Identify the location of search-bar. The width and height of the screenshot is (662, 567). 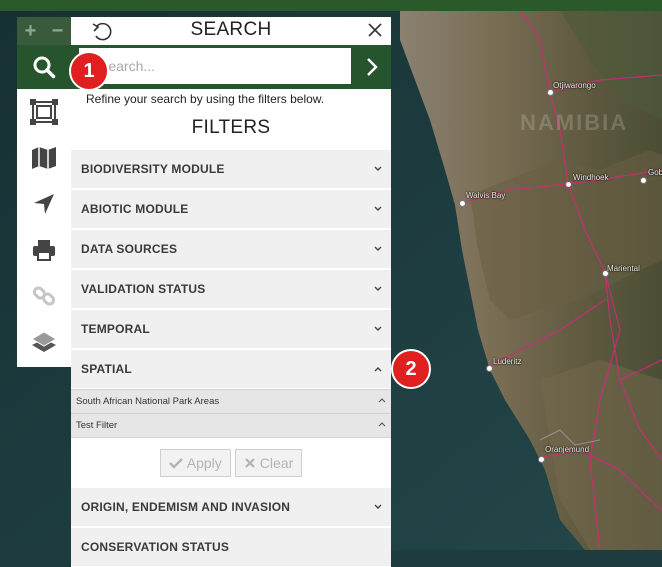
(231, 67).